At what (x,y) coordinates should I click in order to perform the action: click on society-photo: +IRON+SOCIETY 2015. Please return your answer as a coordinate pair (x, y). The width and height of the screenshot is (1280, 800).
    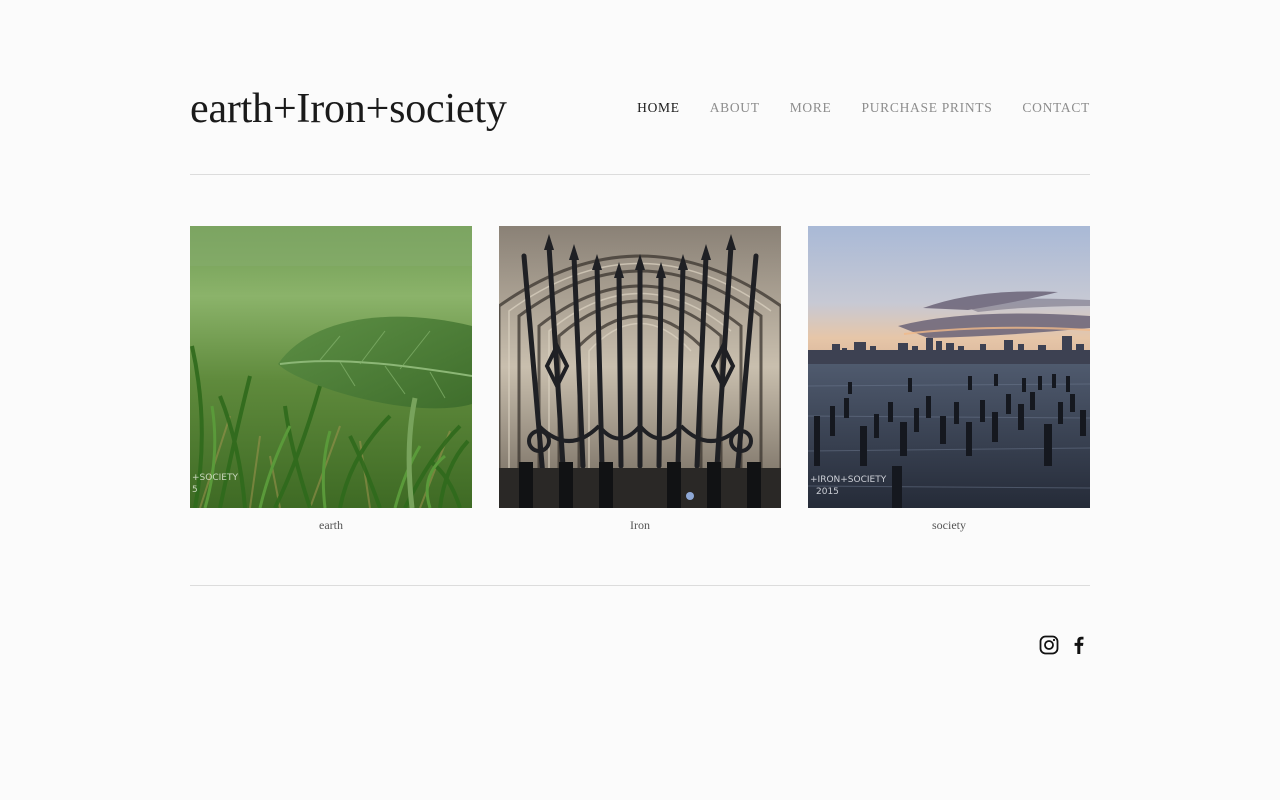
    Looking at the image, I should click on (949, 367).